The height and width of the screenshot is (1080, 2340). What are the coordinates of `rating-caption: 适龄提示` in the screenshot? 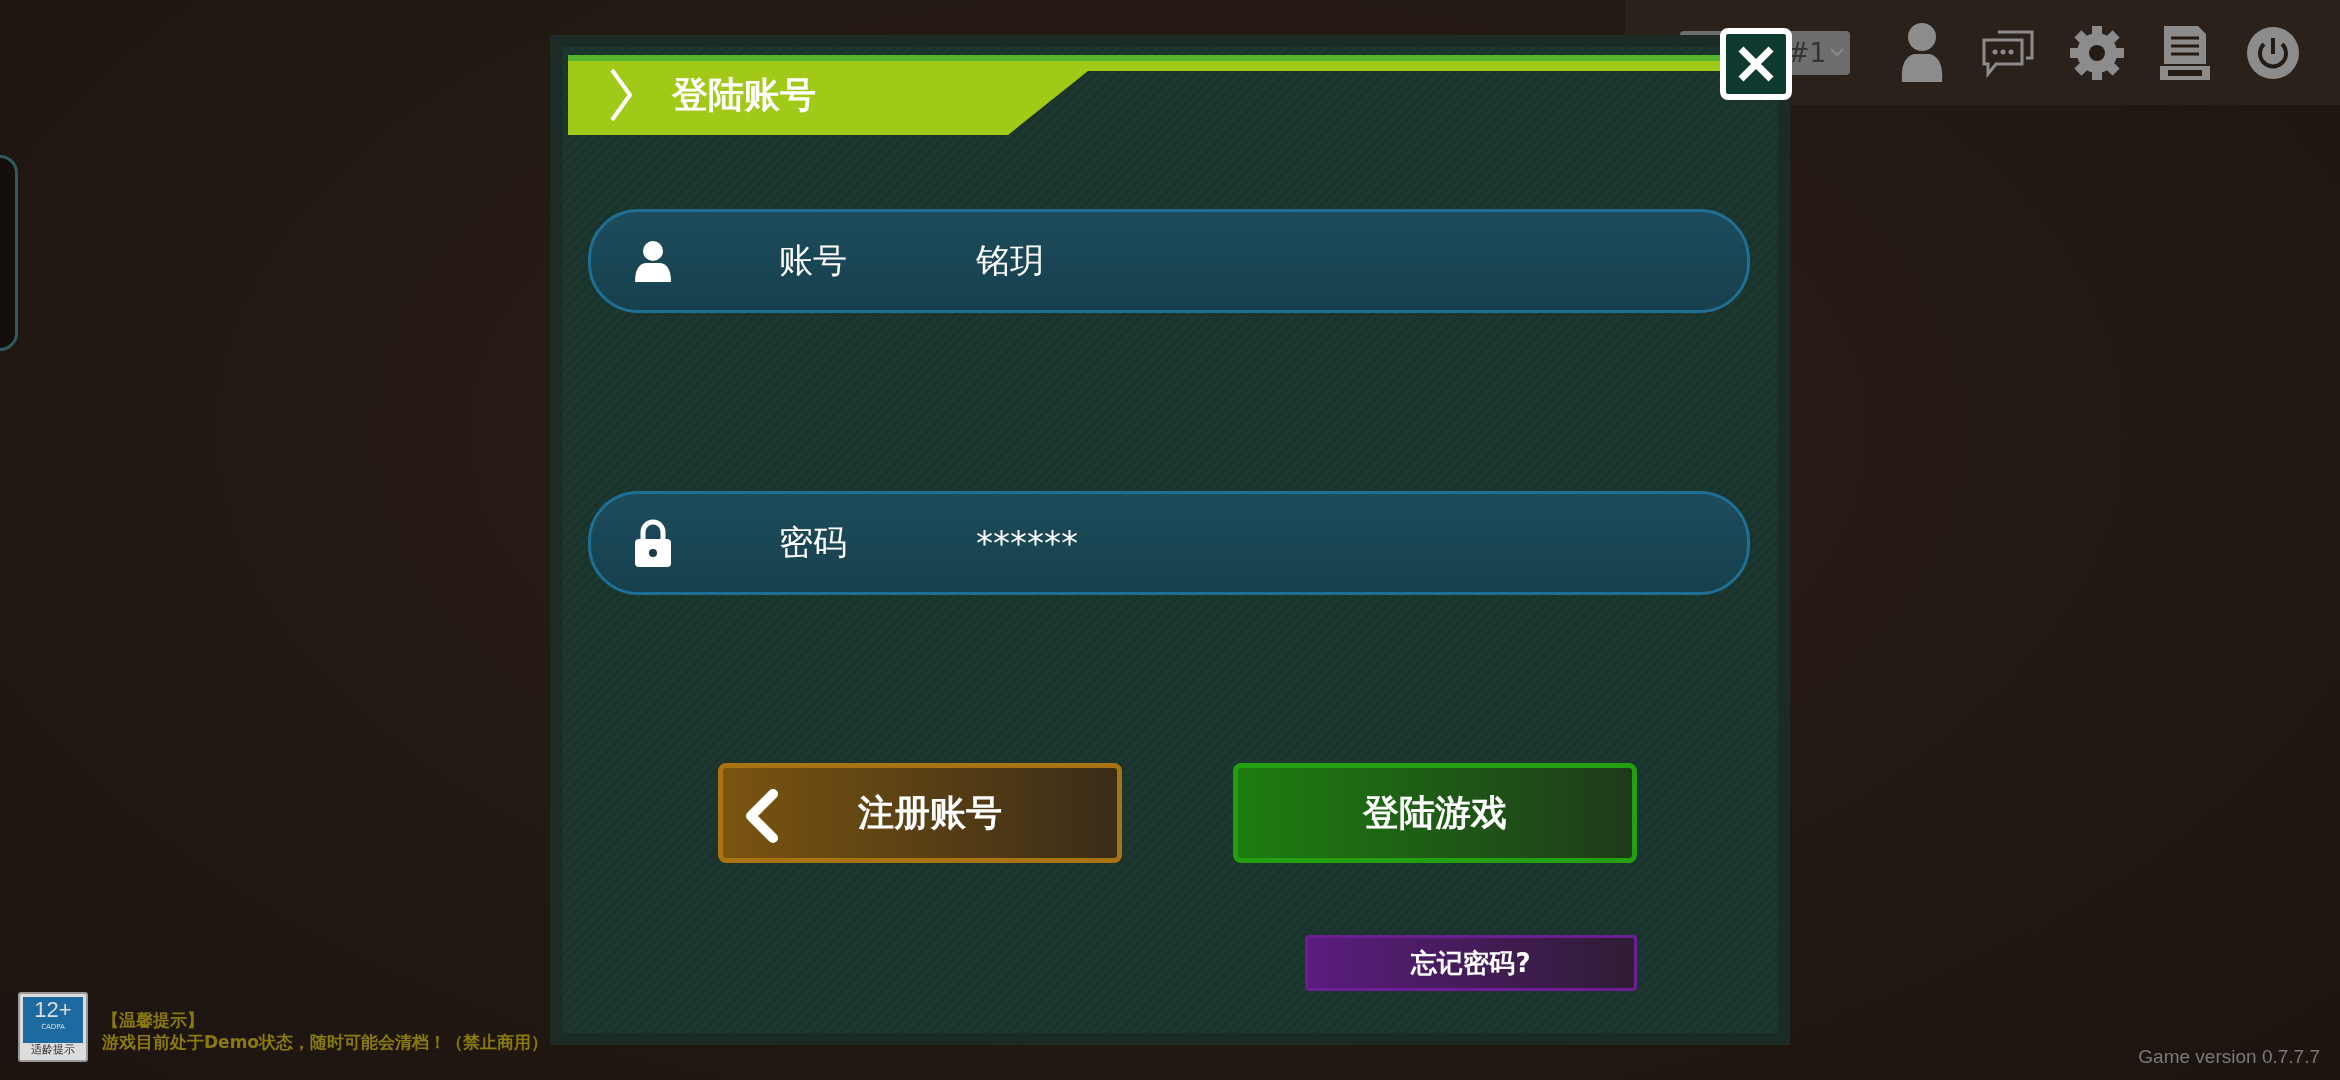 It's located at (53, 1050).